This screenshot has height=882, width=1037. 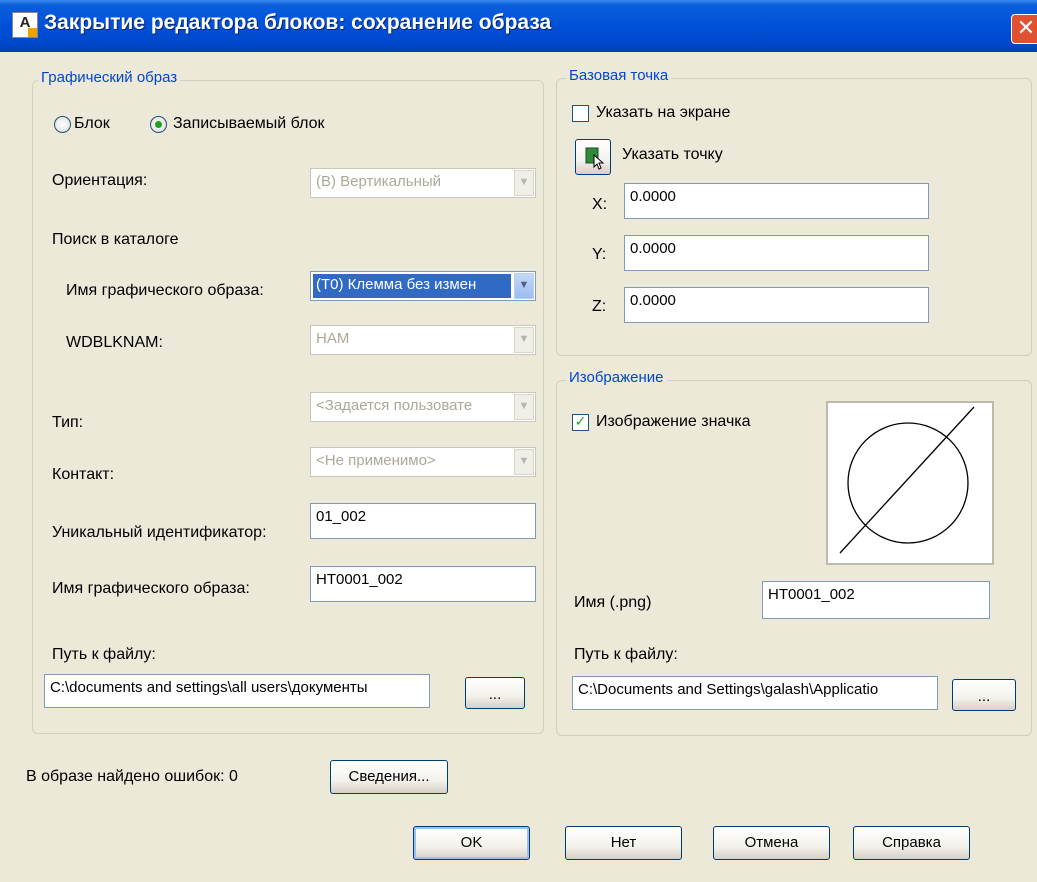 What do you see at coordinates (423, 584) in the screenshot?
I see `graphic-name-field: HT0001_002` at bounding box center [423, 584].